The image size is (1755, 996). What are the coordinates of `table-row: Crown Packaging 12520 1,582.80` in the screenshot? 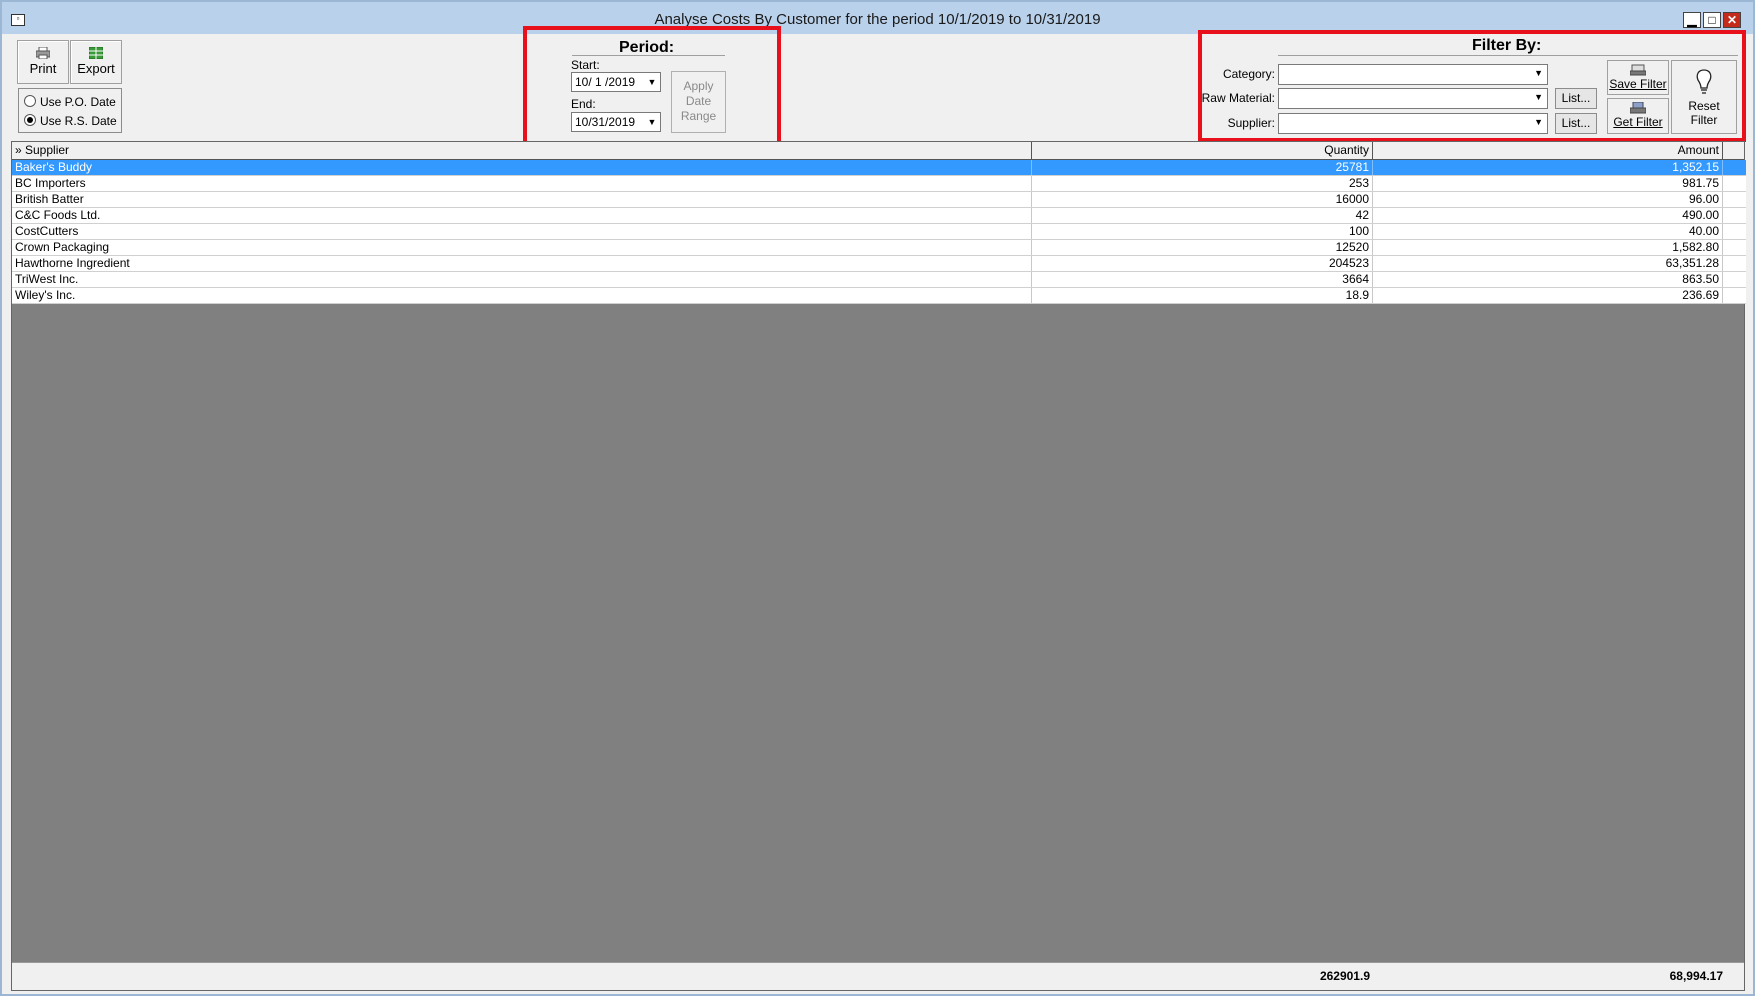 It's located at (879, 248).